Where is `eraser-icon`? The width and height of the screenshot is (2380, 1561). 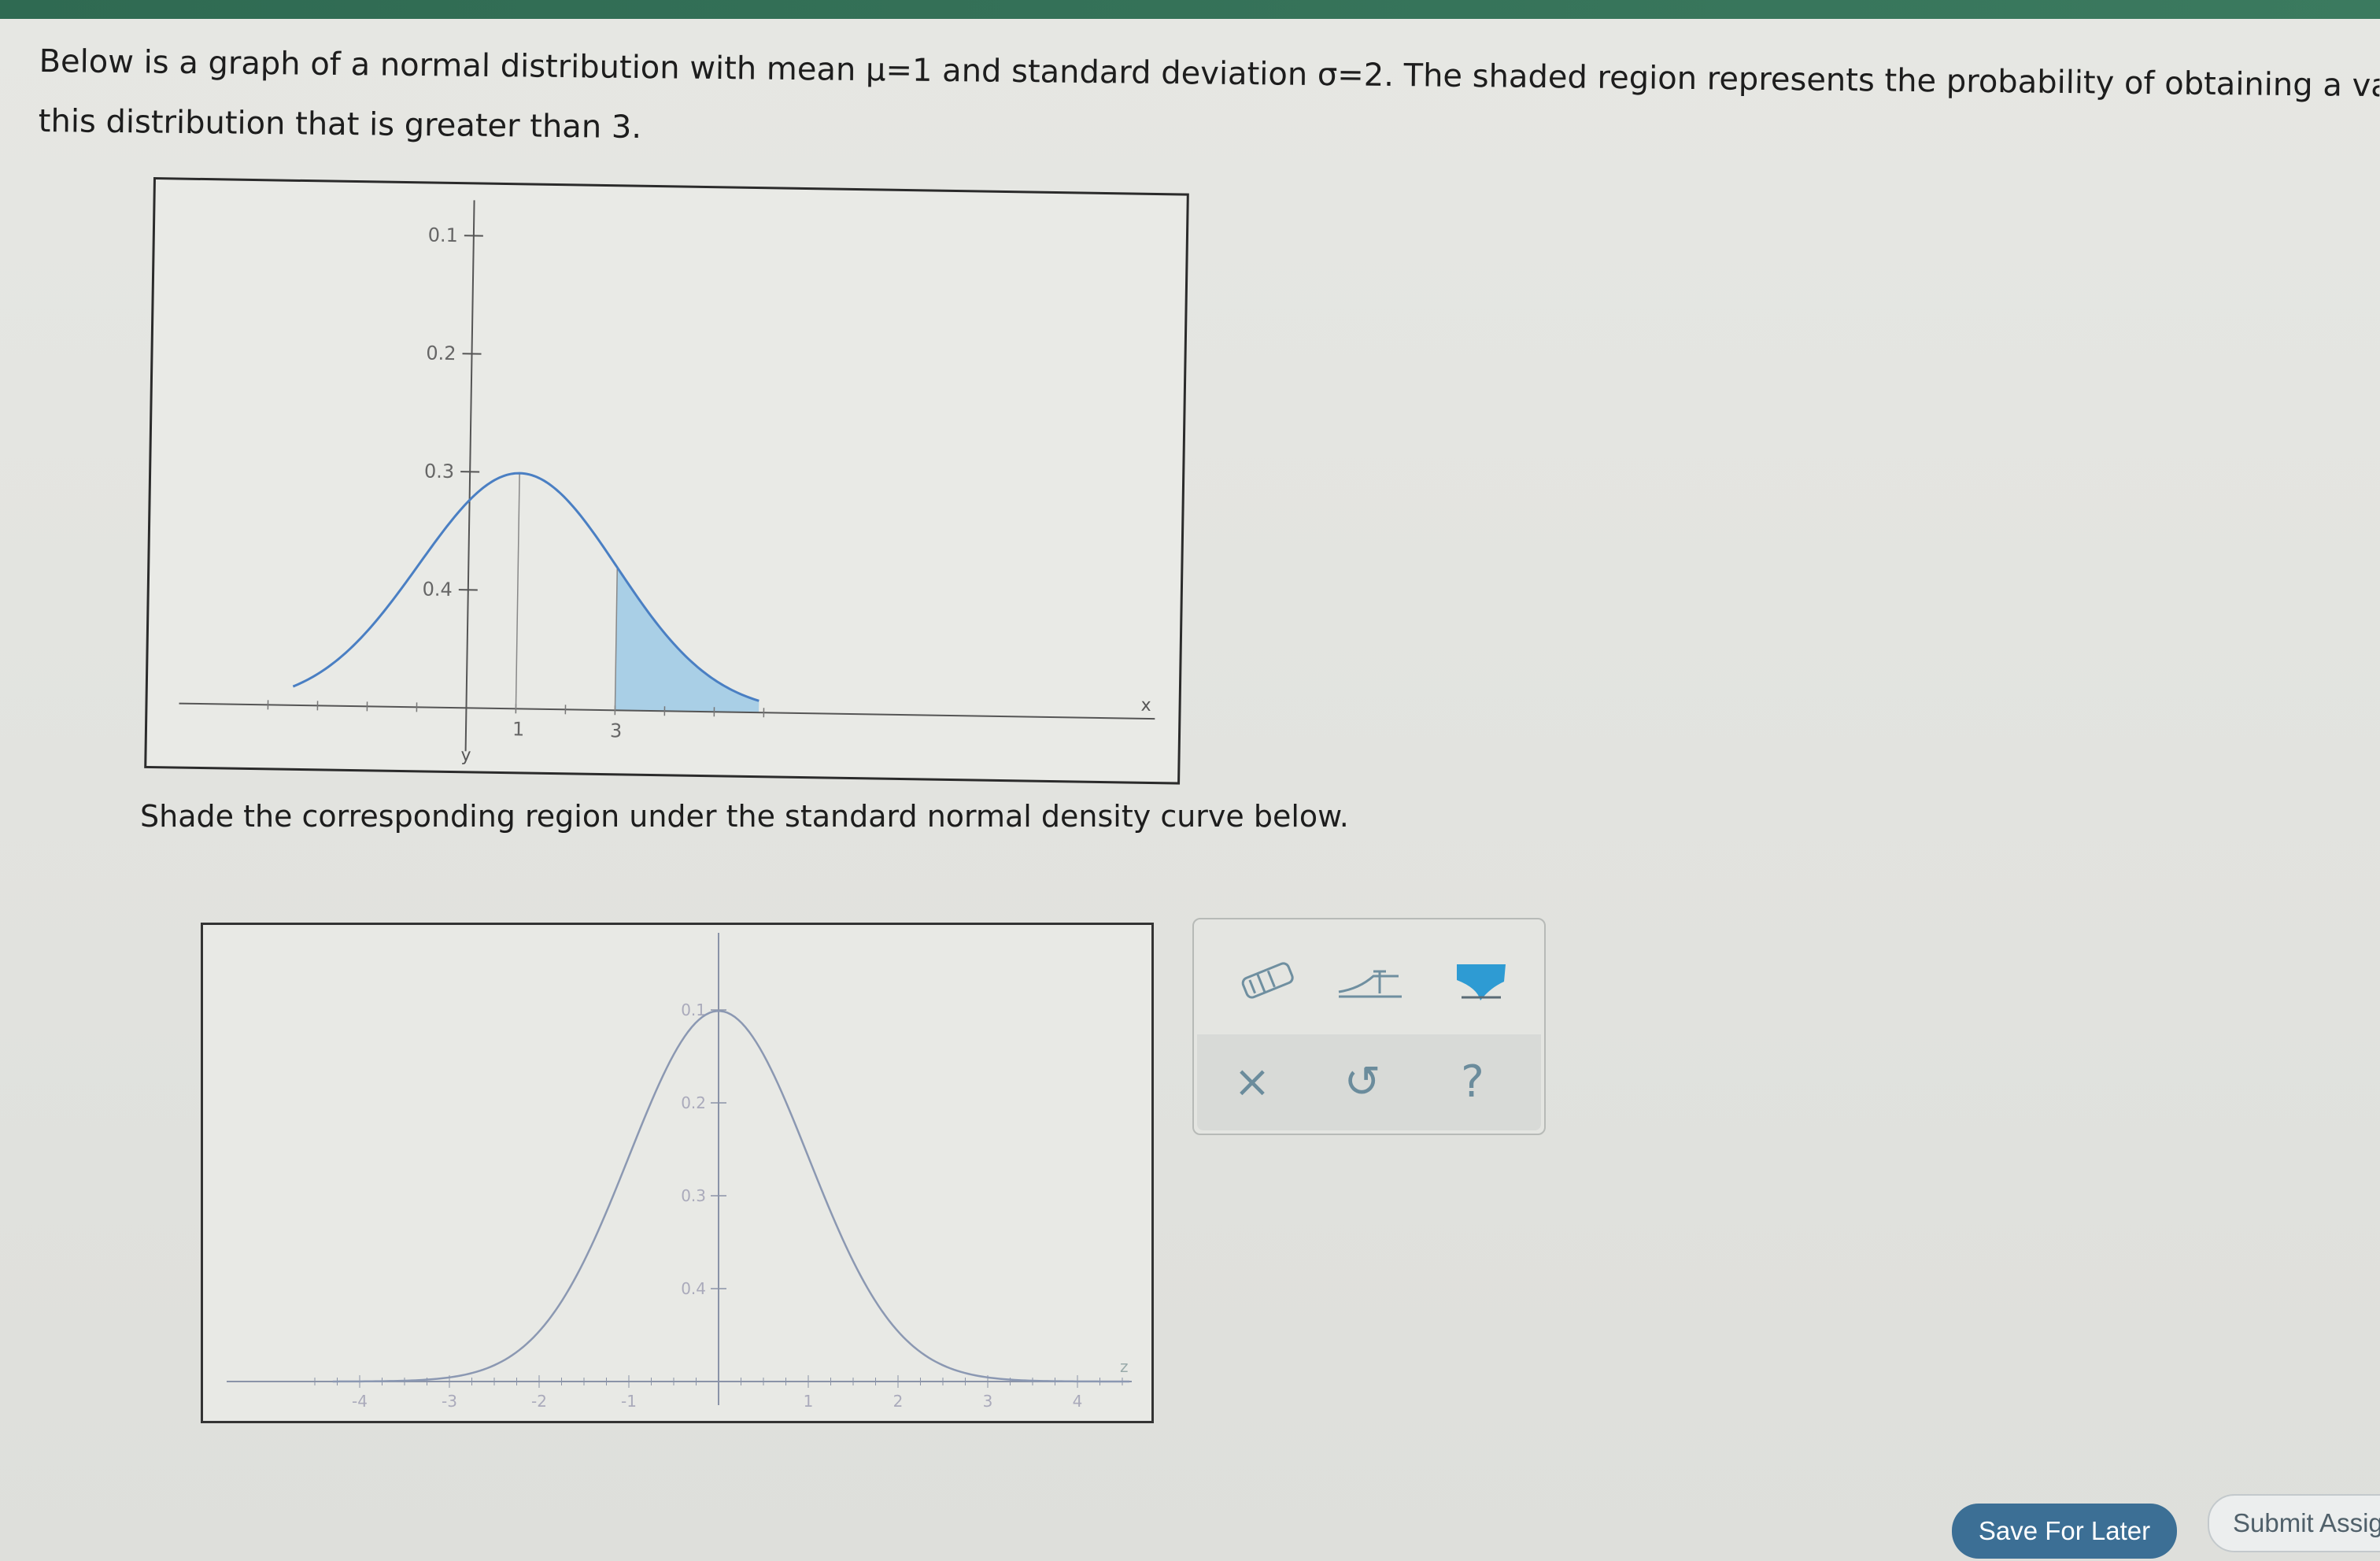 eraser-icon is located at coordinates (1267, 980).